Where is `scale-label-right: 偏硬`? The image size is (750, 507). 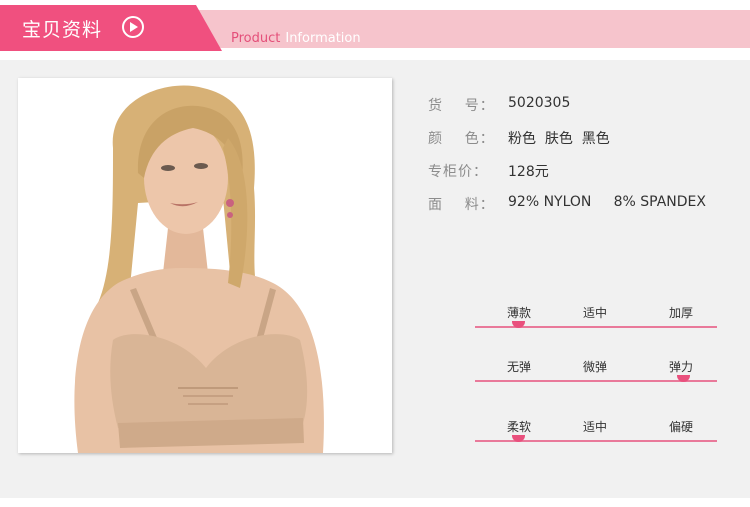
scale-label-right: 偏硬 is located at coordinates (680, 427).